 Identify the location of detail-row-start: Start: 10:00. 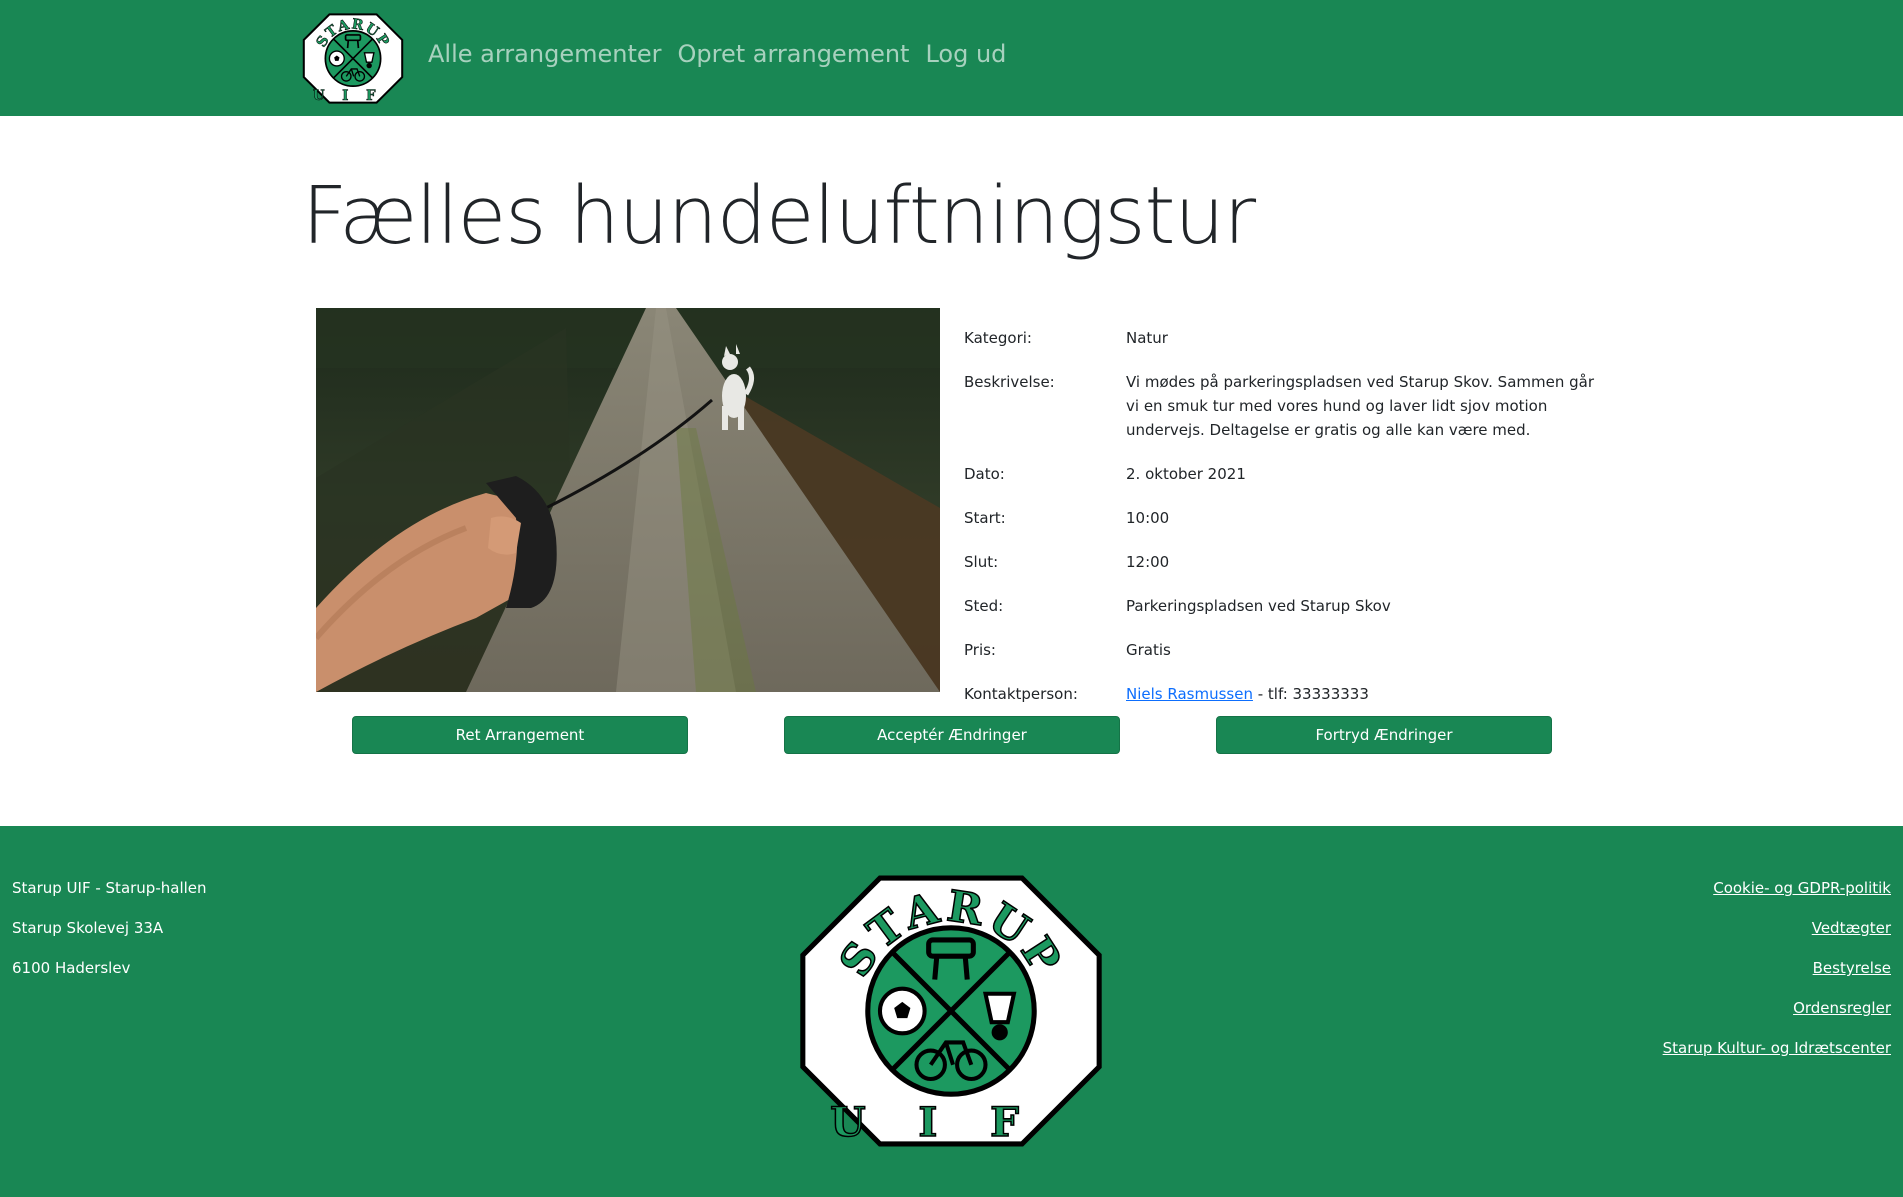
(1284, 518).